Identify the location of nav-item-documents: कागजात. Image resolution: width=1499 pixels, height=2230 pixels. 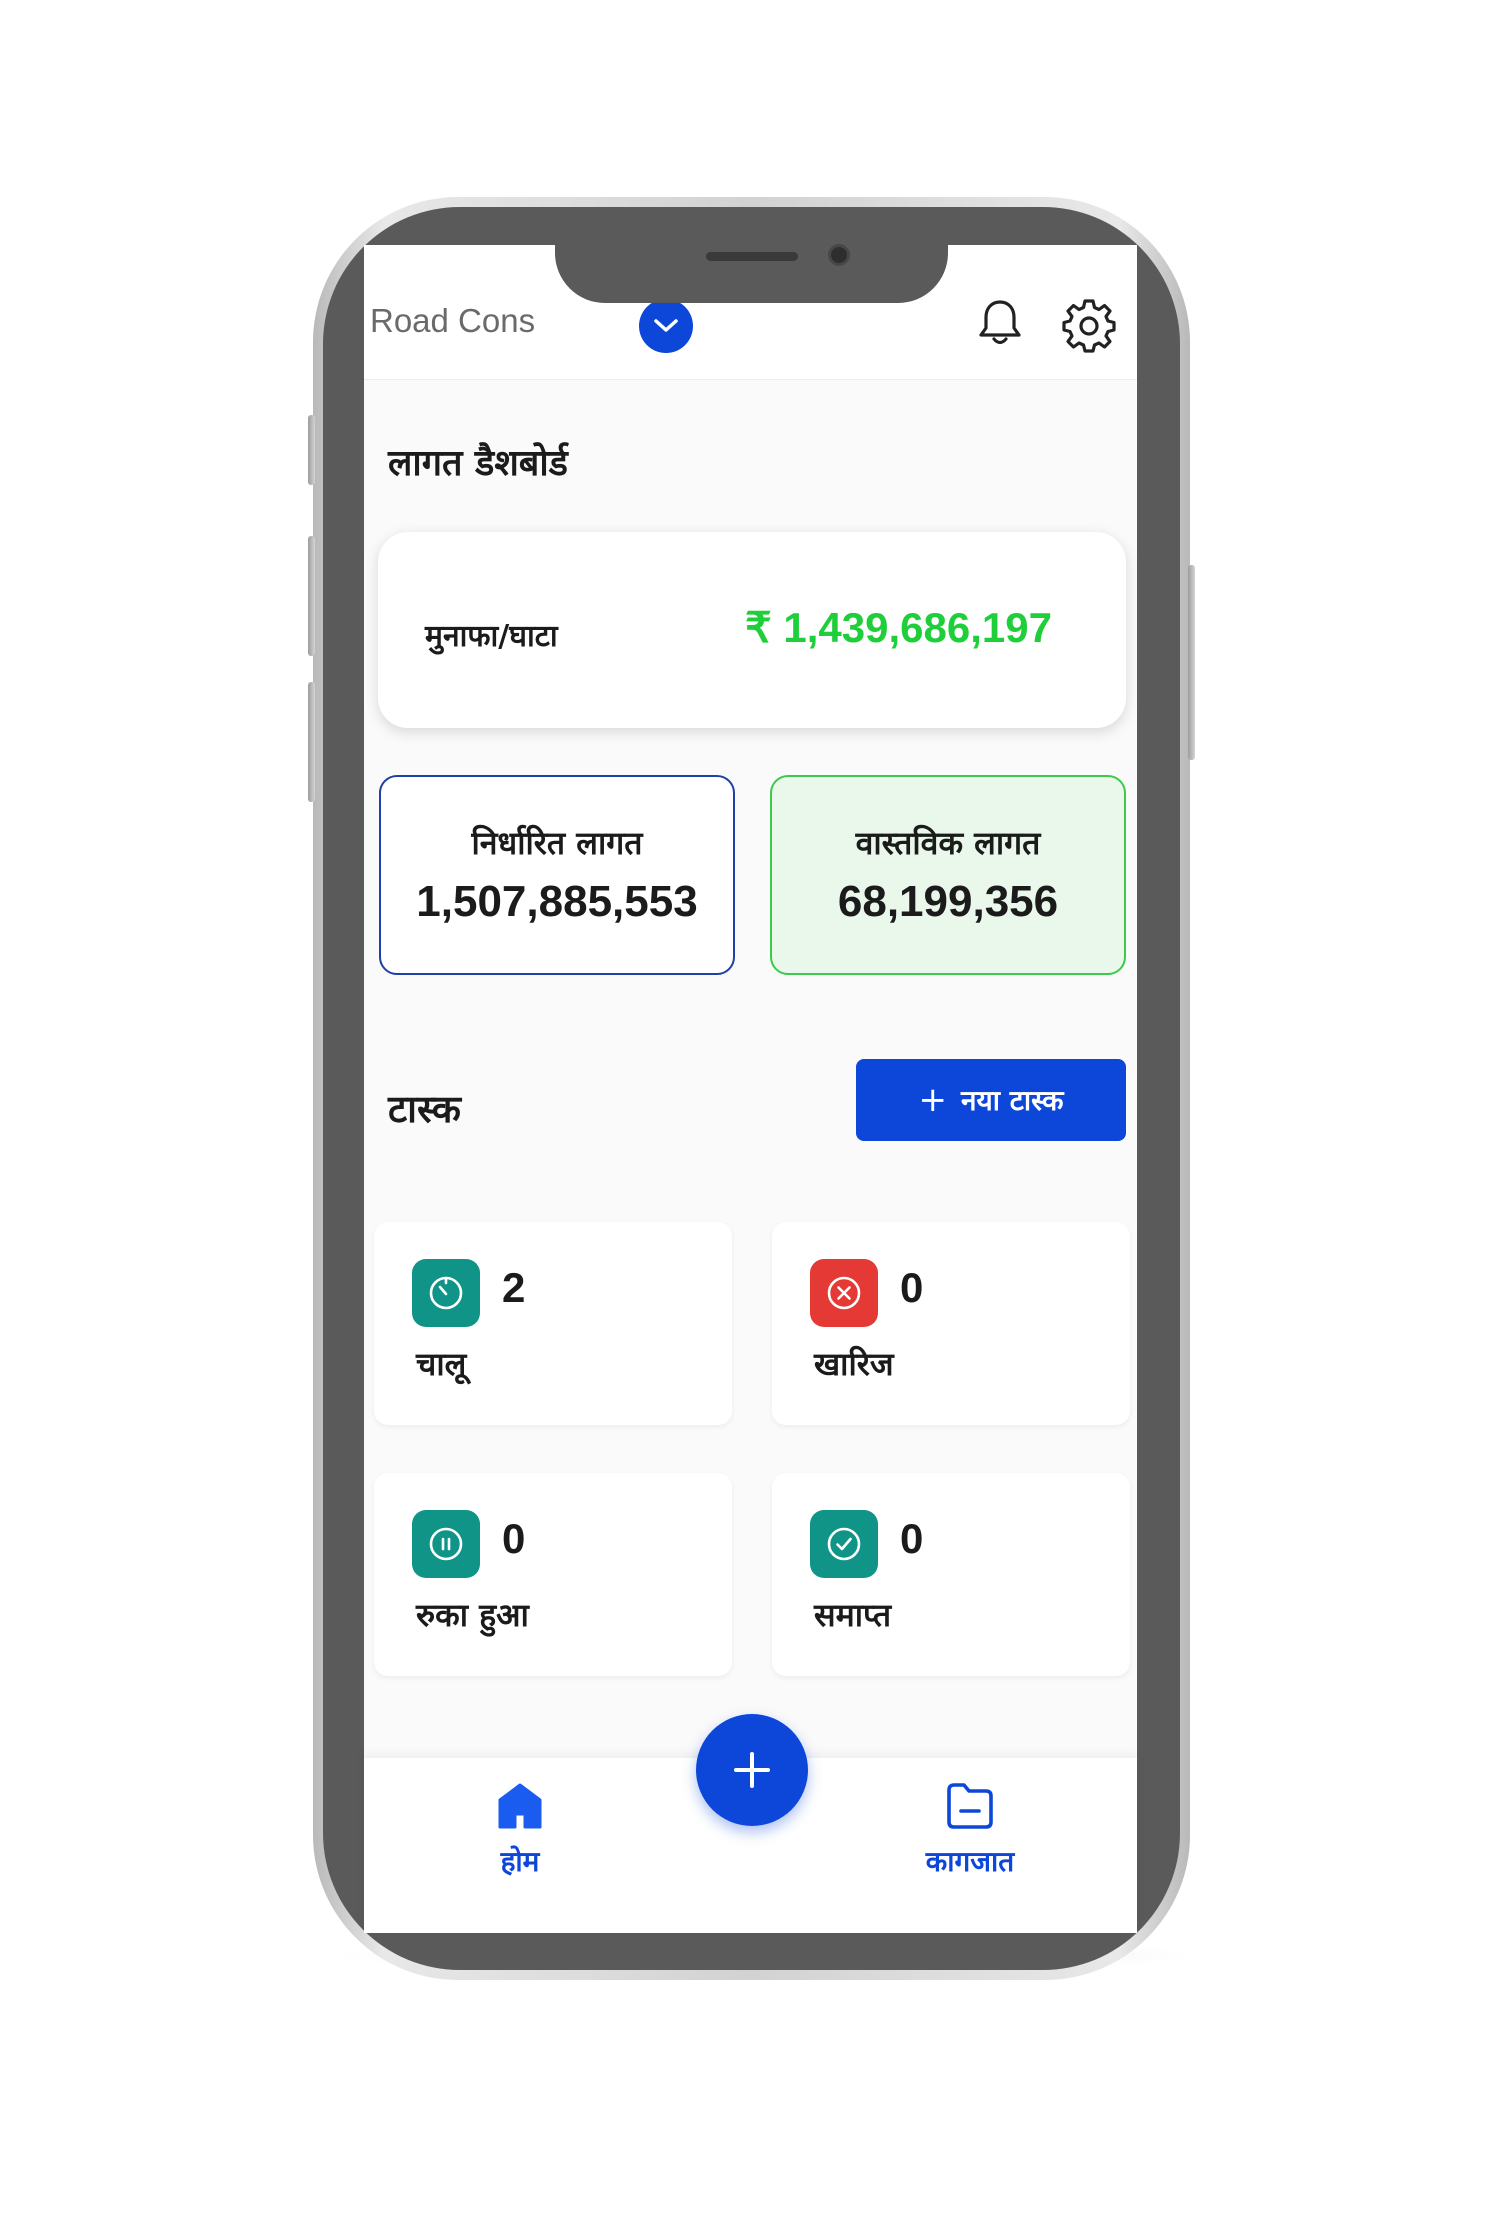
(970, 1835).